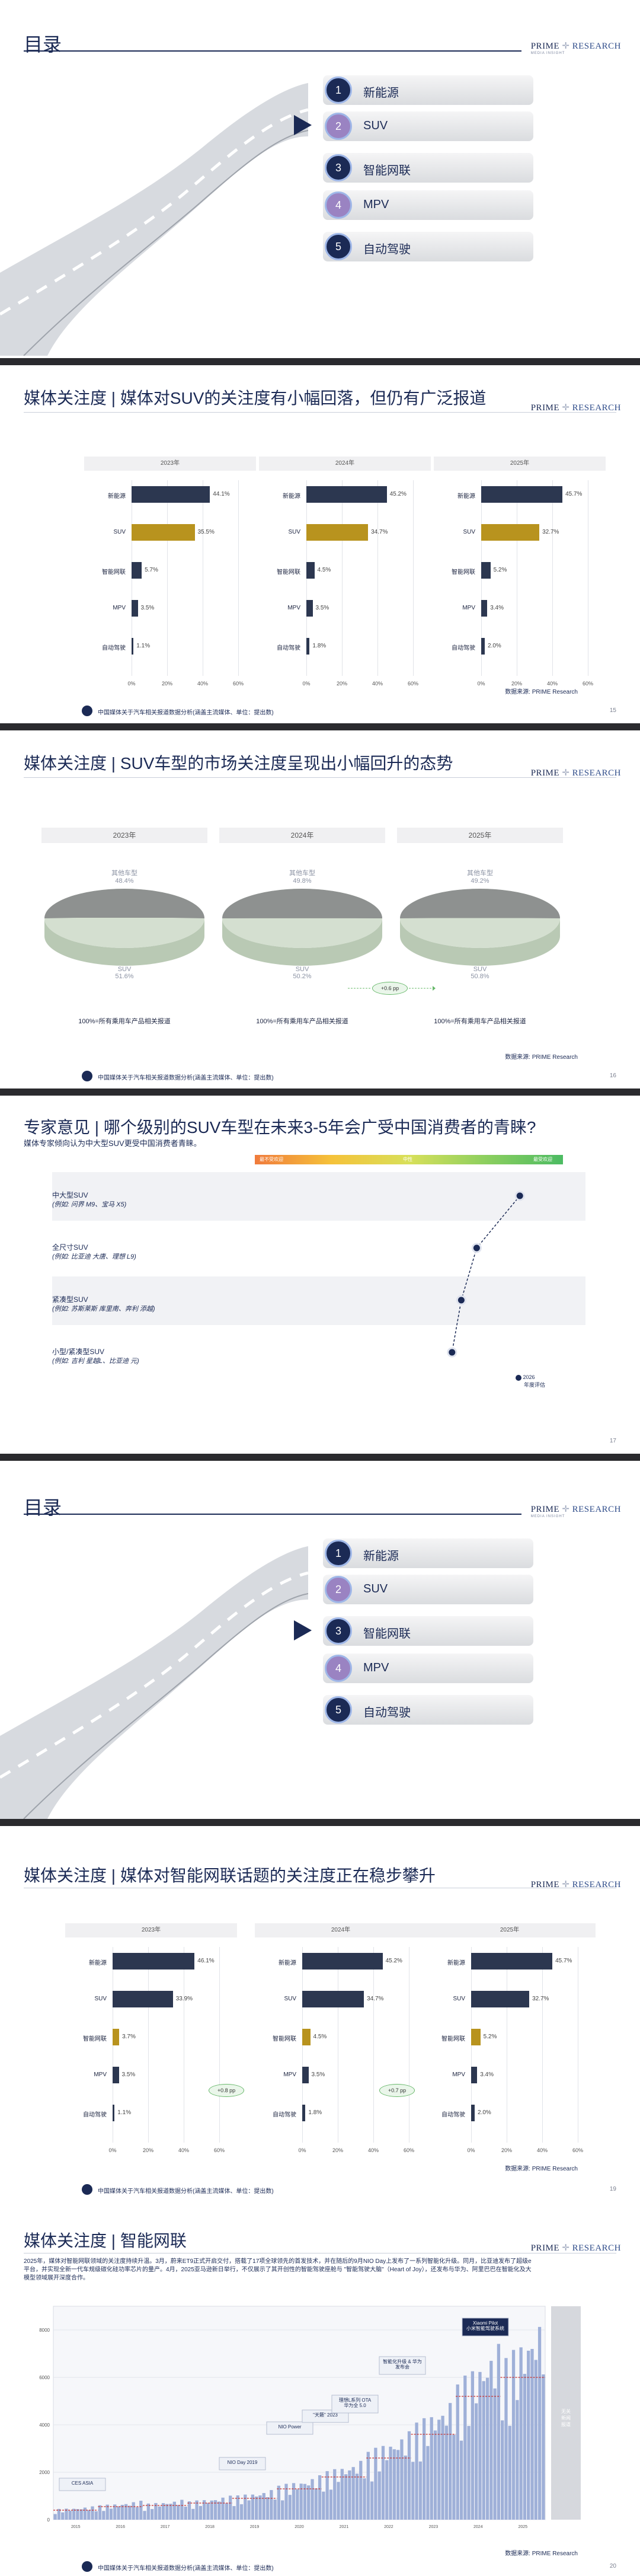 Image resolution: width=640 pixels, height=2576 pixels. I want to click on agenda-label-5: 自动驾驶, so click(387, 249).